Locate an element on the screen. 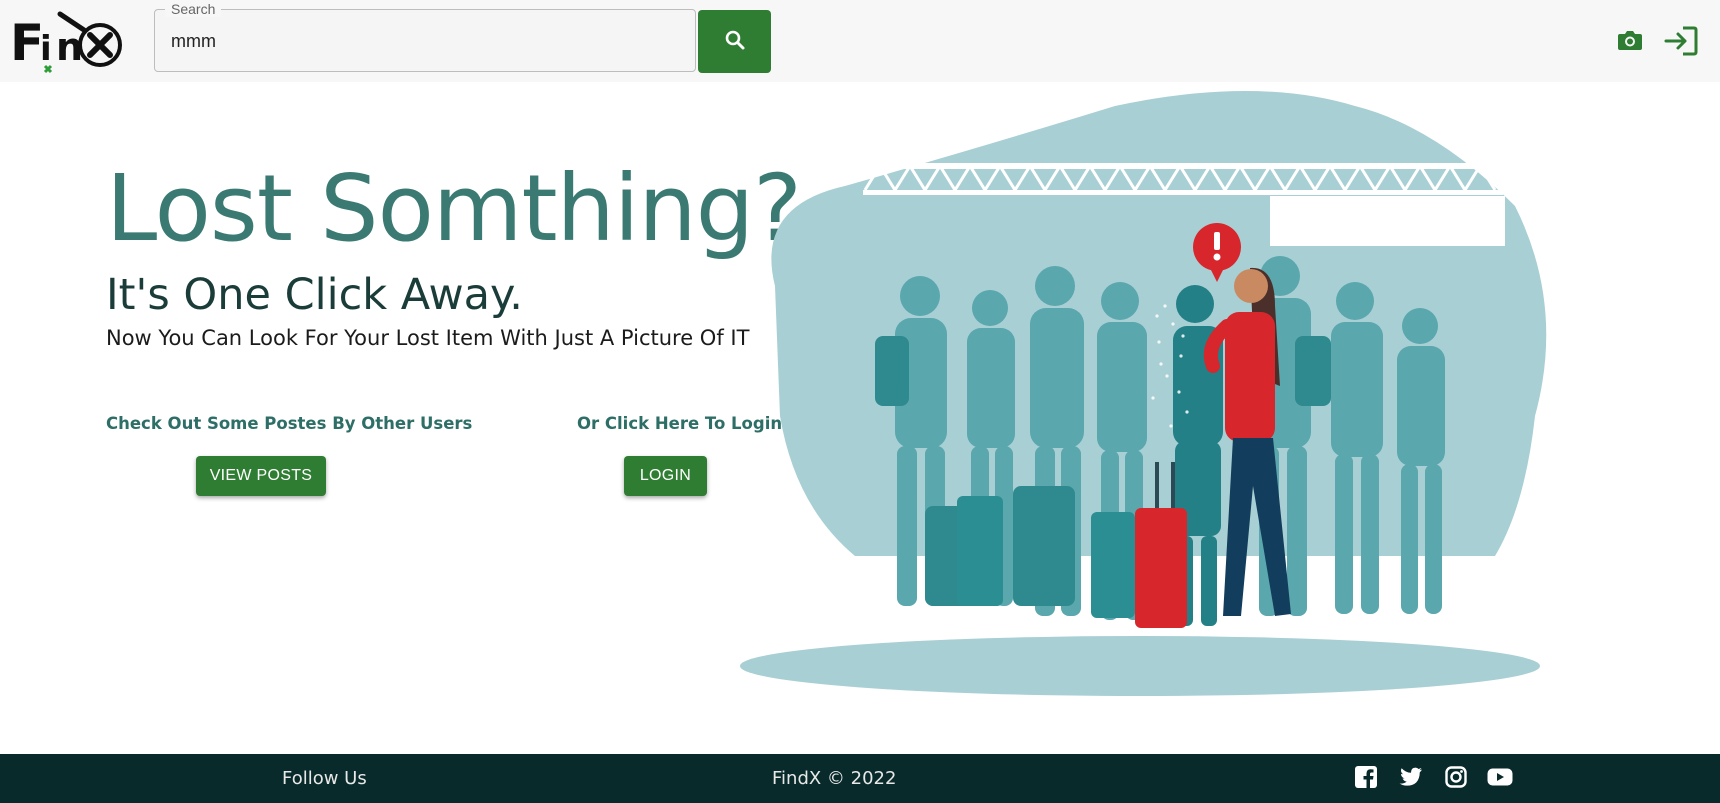 The height and width of the screenshot is (803, 1720). findx-logo: F i n is located at coordinates (68, 41).